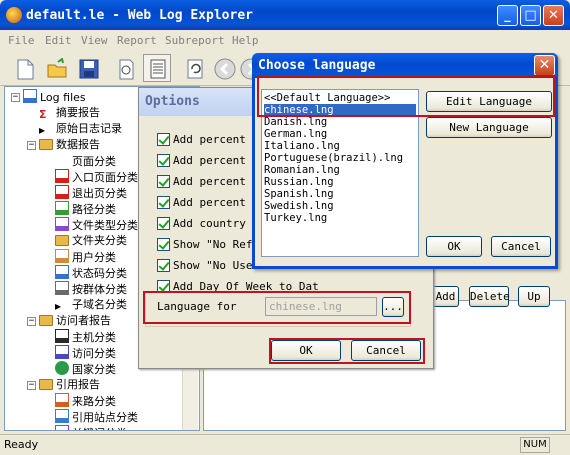 Image resolution: width=570 pixels, height=455 pixels. I want to click on tree-item: 退出页分类, so click(91, 193).